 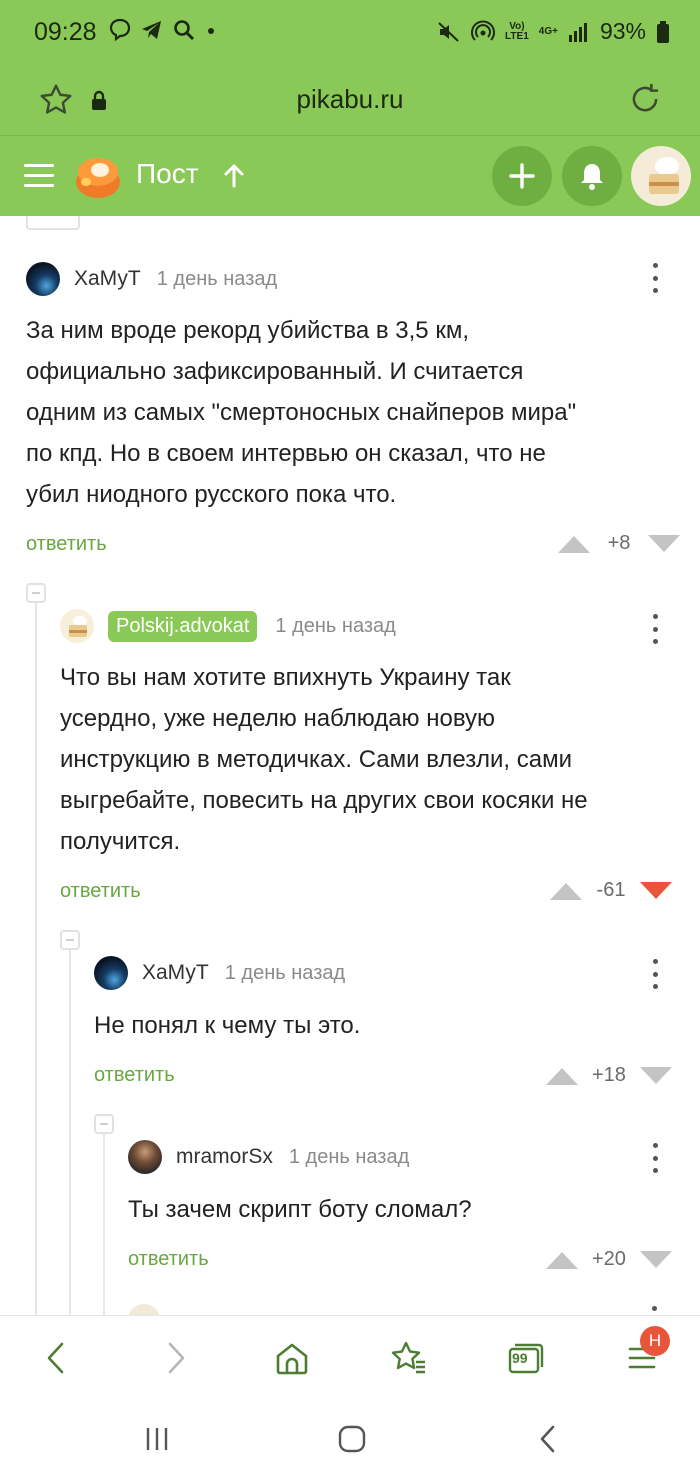 What do you see at coordinates (184, 30) in the screenshot?
I see `search-icon` at bounding box center [184, 30].